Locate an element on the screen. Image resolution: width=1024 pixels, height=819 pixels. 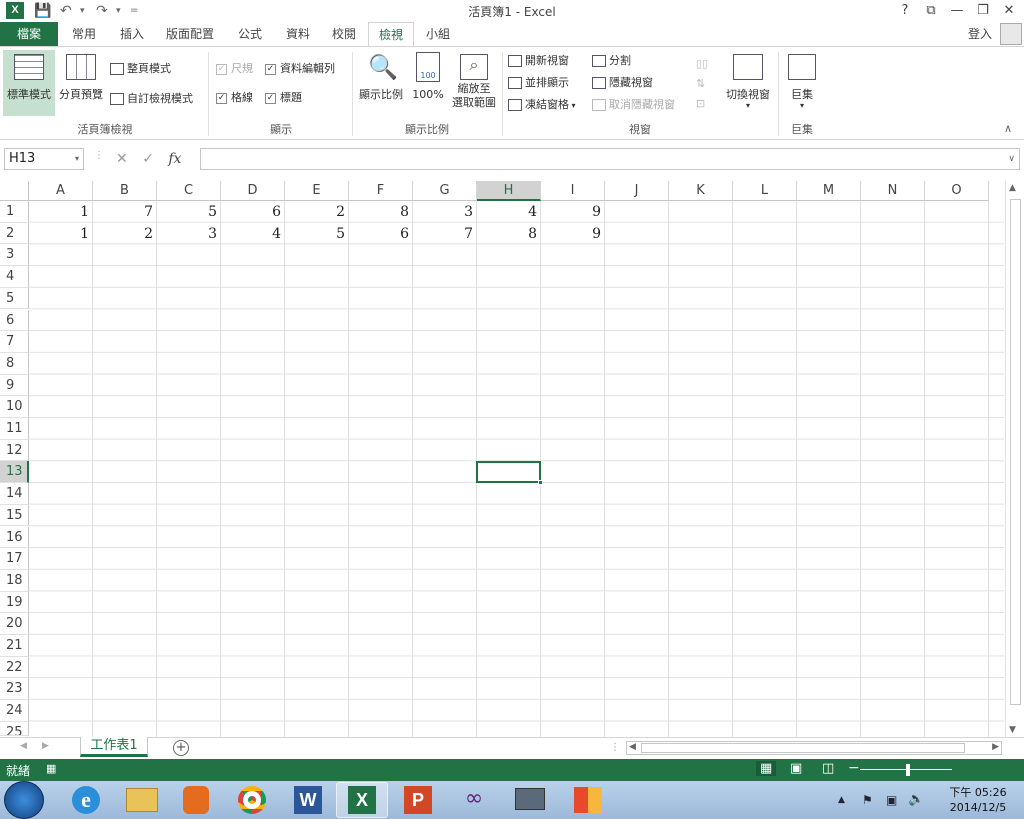
ribbon-display-options-button: ⧉ is located at coordinates (931, 11).